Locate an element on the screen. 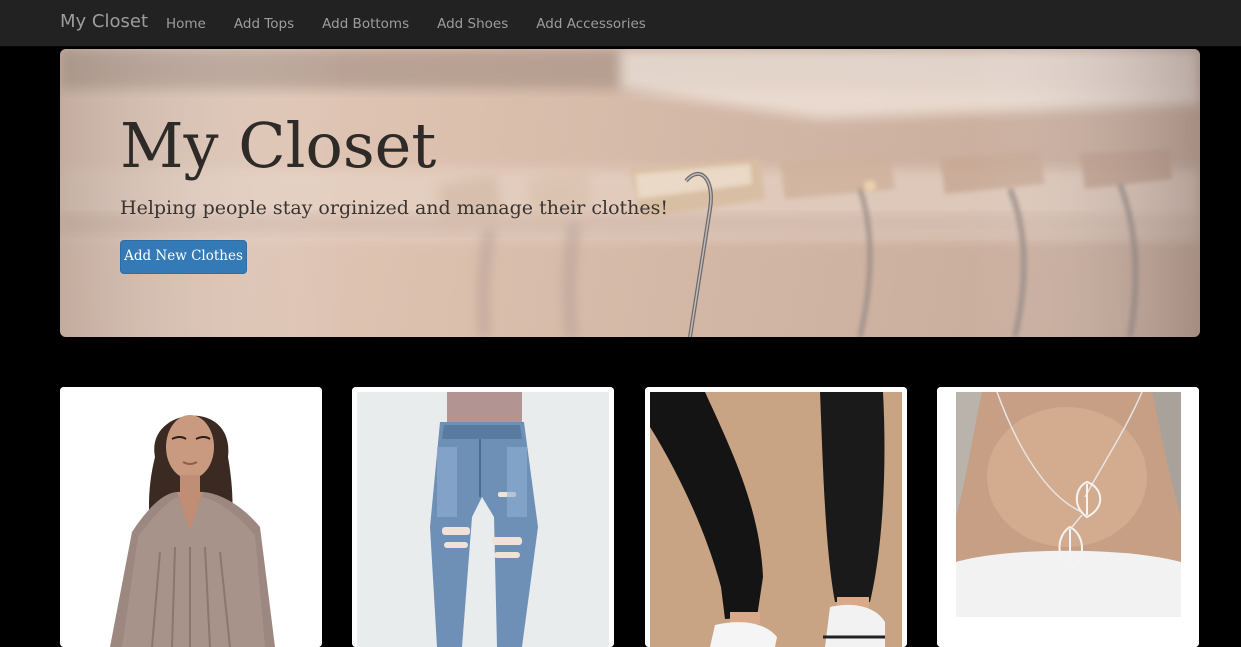  top-item-image is located at coordinates (191, 517).